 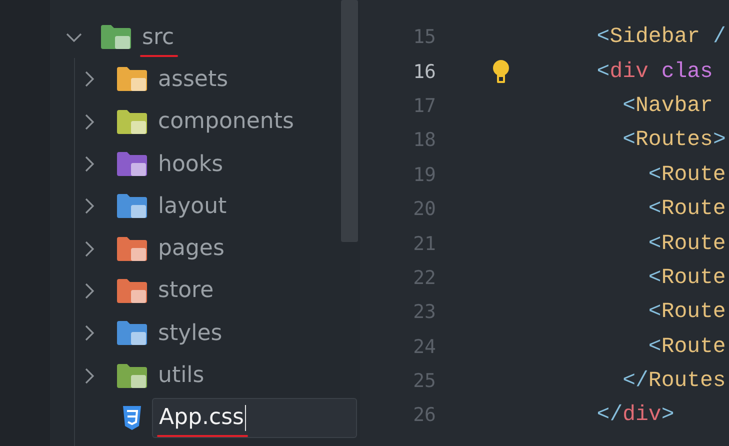 I want to click on line-number: 15, so click(x=424, y=37).